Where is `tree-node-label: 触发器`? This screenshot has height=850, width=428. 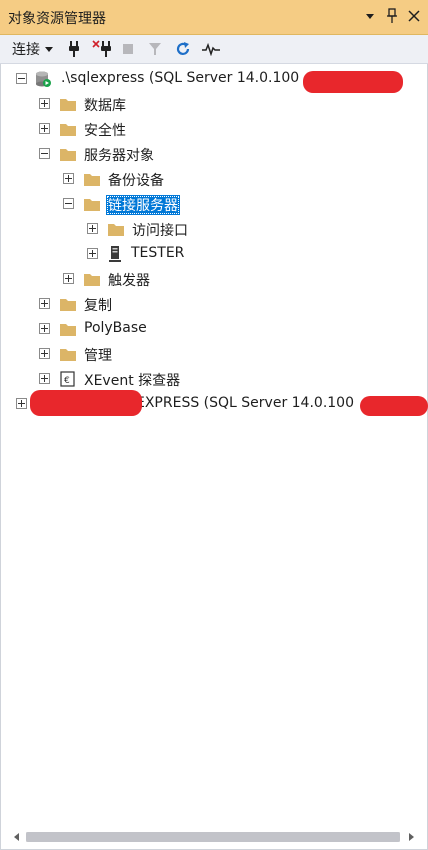 tree-node-label: 触发器 is located at coordinates (129, 281).